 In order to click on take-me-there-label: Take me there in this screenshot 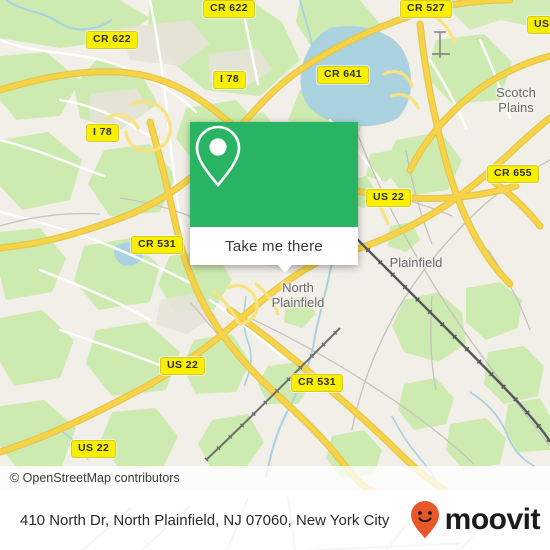, I will do `click(274, 246)`.